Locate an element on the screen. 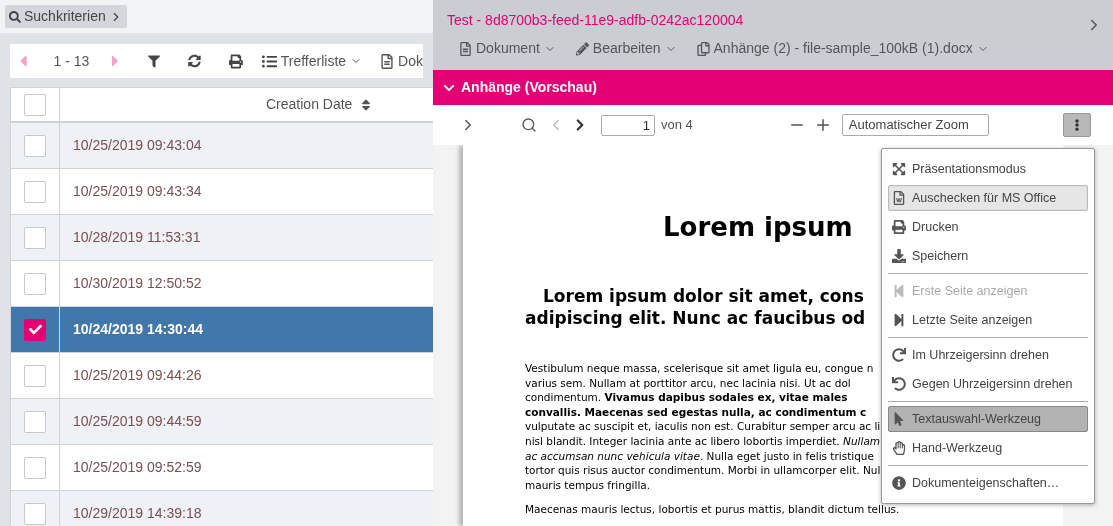  table-cell-text: 10/25/2019 09:43:04 is located at coordinates (137, 145).